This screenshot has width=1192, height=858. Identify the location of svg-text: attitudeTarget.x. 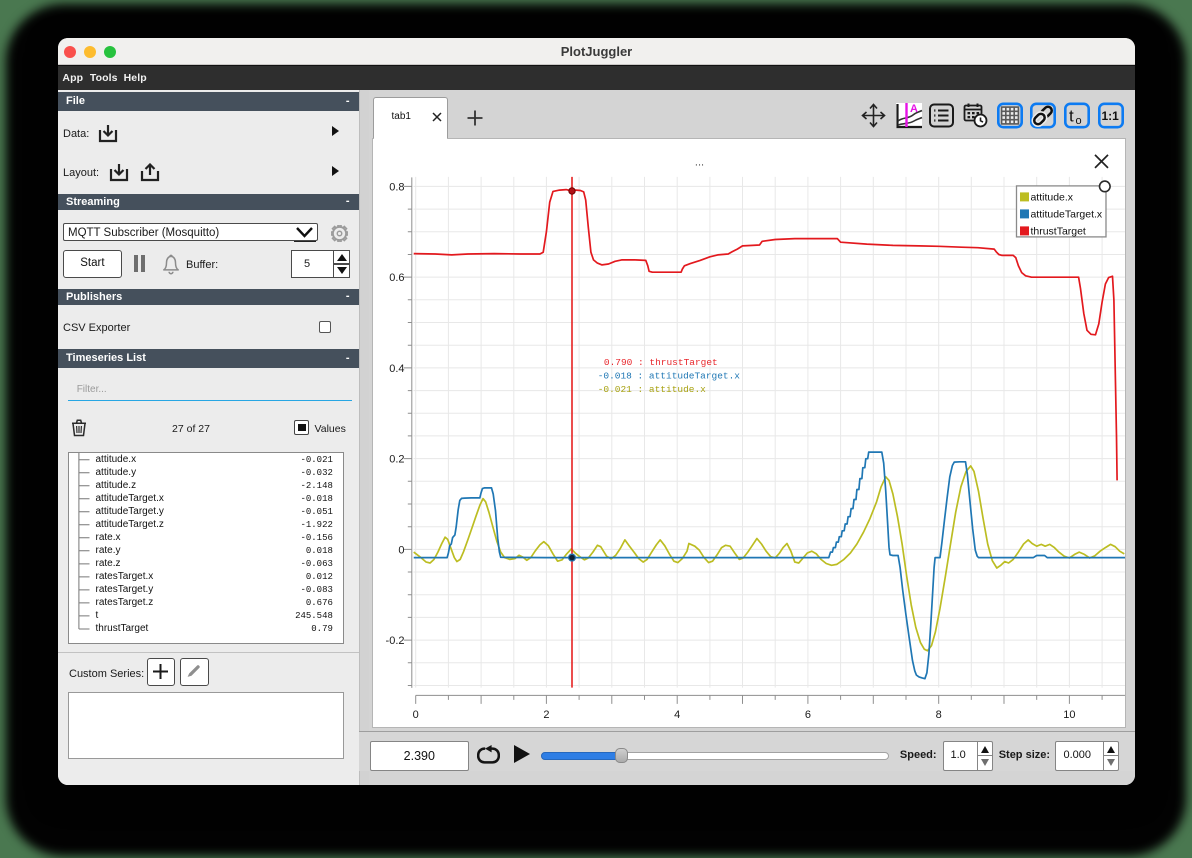
(1066, 214).